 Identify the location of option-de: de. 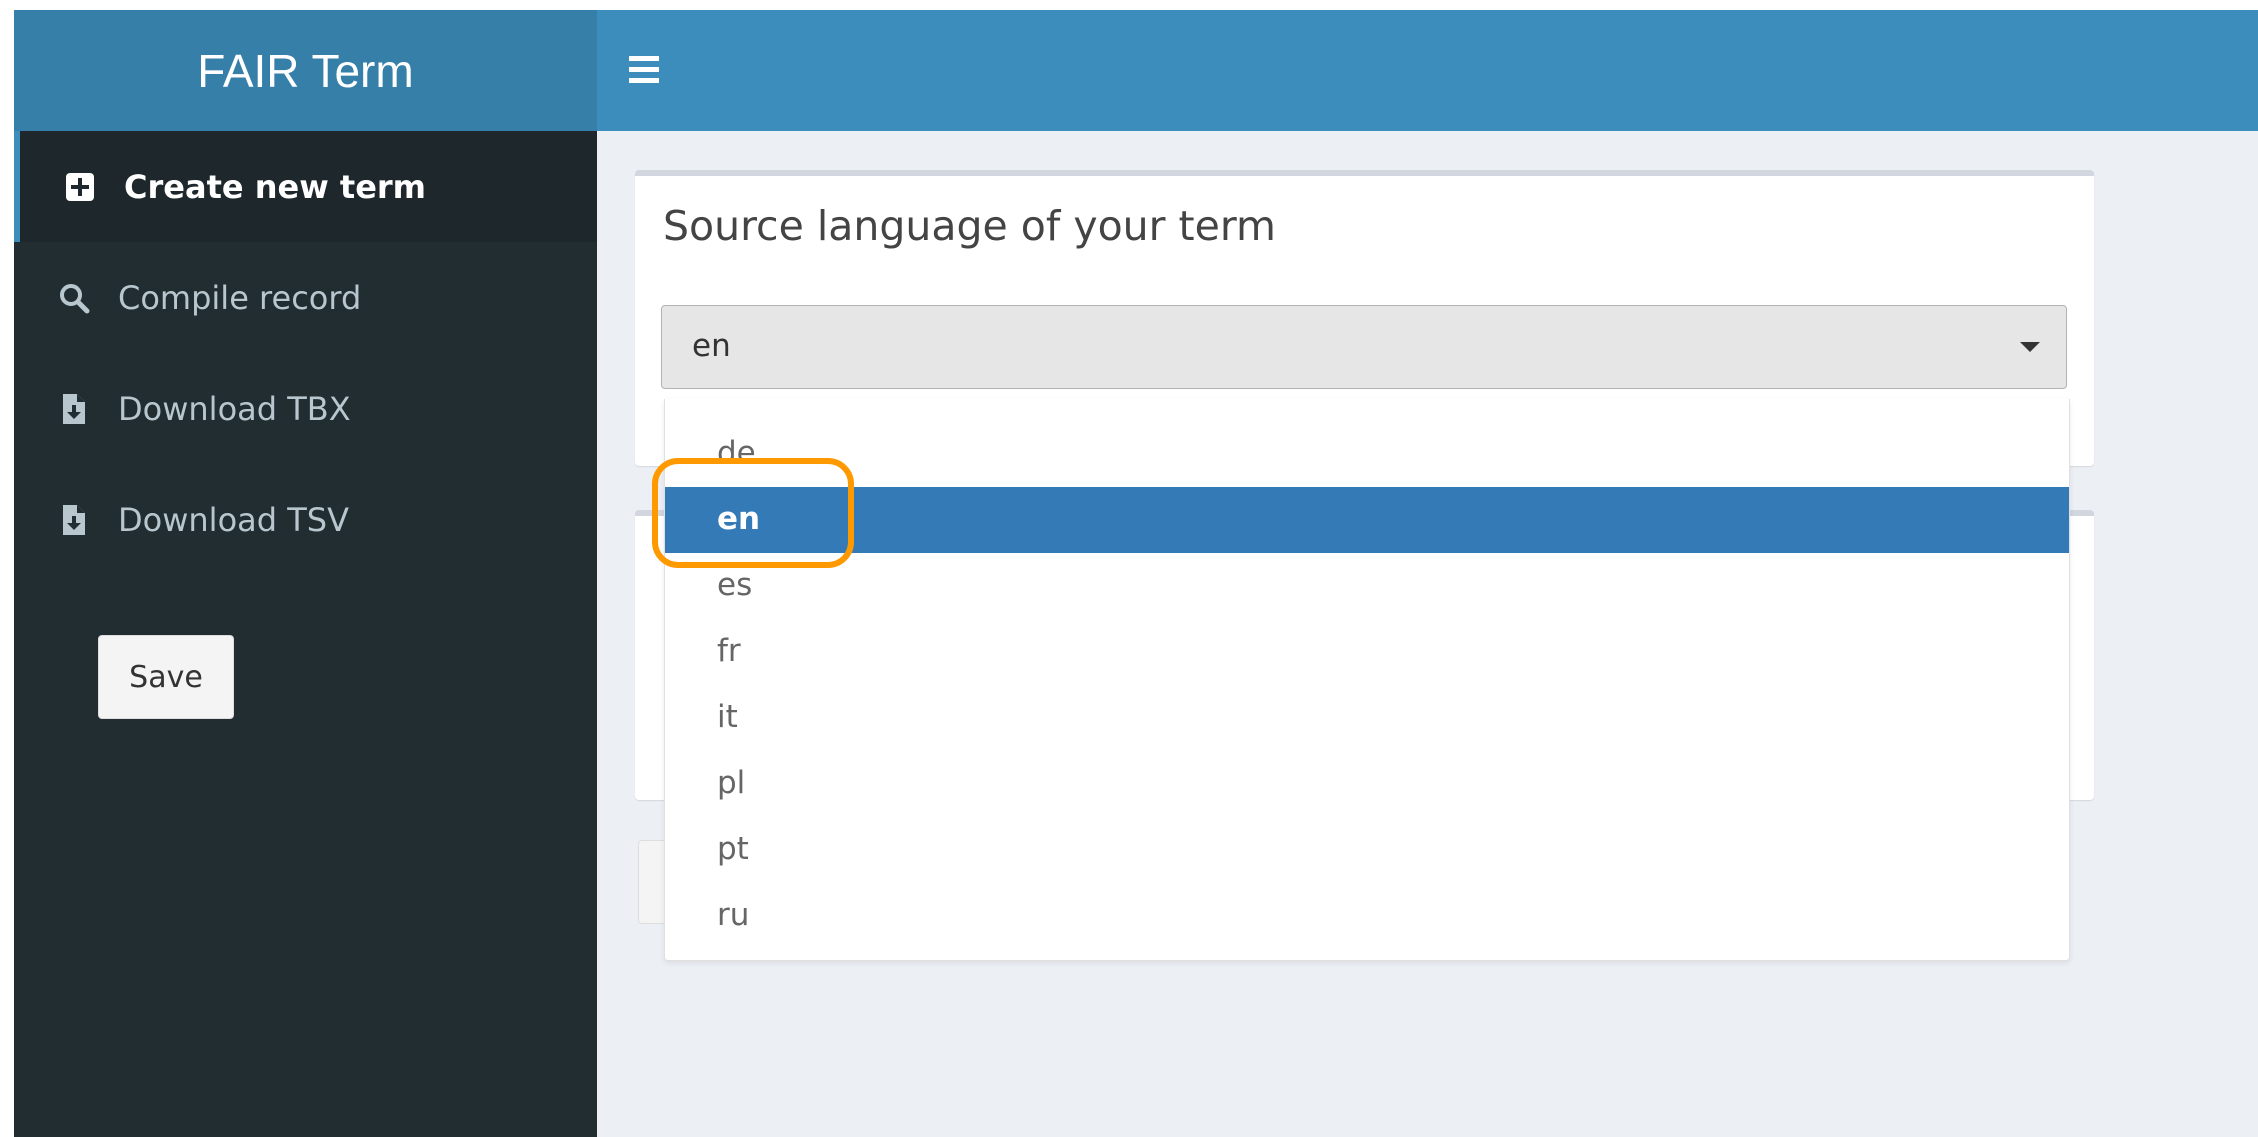
(1367, 454).